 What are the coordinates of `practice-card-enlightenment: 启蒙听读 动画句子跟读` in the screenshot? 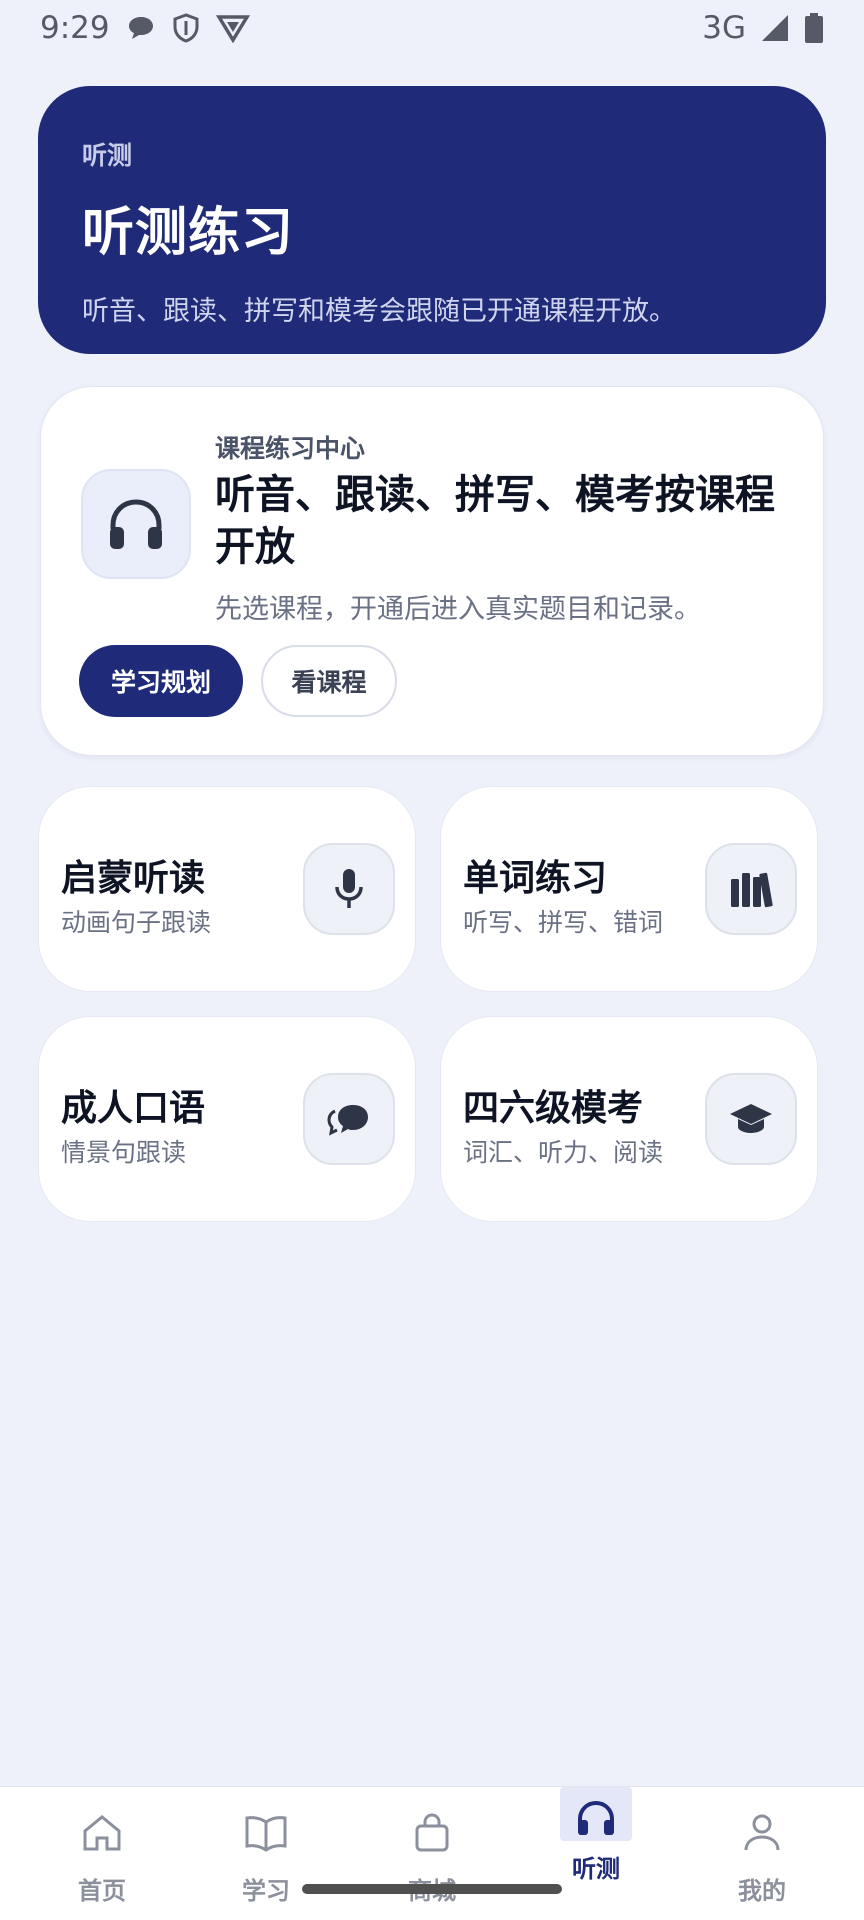 It's located at (227, 889).